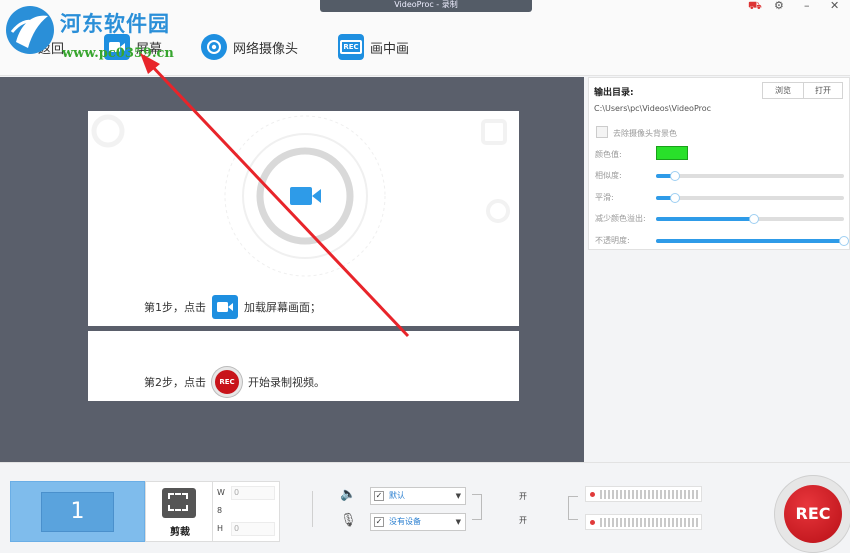 The height and width of the screenshot is (553, 850). I want to click on opacity-label: 不透明度:, so click(612, 240).